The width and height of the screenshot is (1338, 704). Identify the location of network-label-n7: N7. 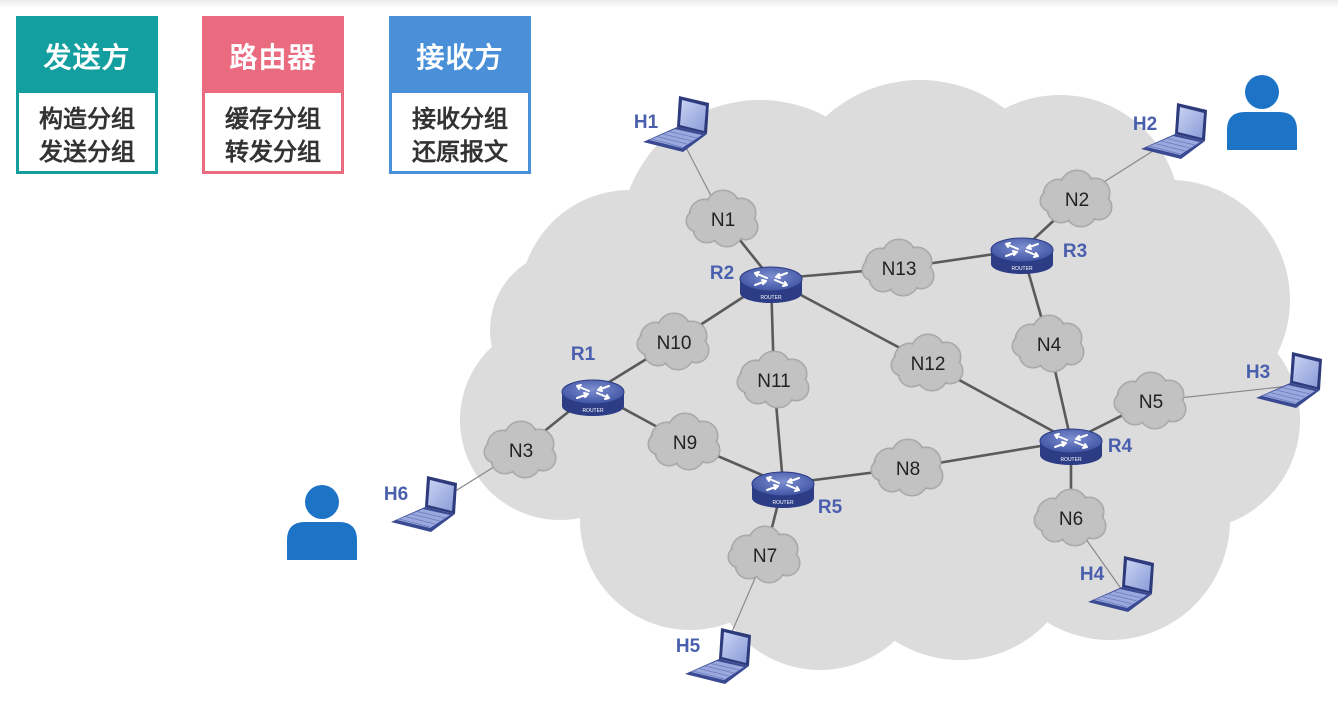
(765, 556).